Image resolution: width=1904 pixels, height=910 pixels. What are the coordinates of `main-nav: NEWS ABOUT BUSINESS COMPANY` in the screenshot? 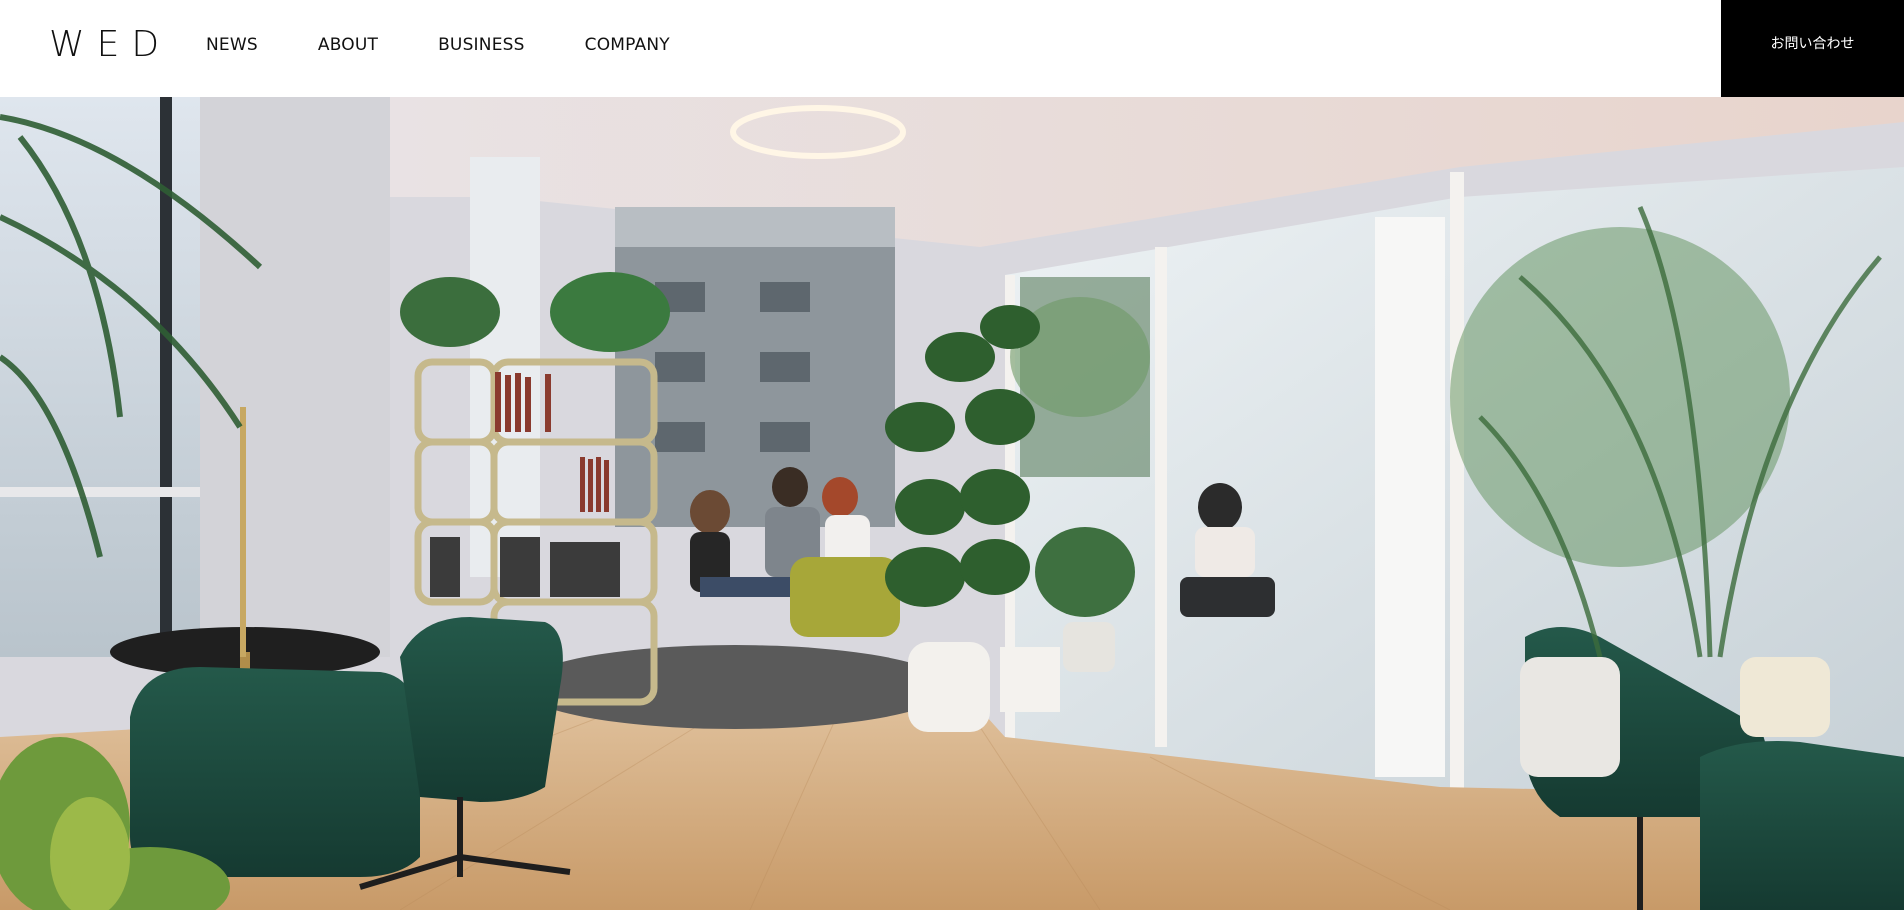 It's located at (468, 45).